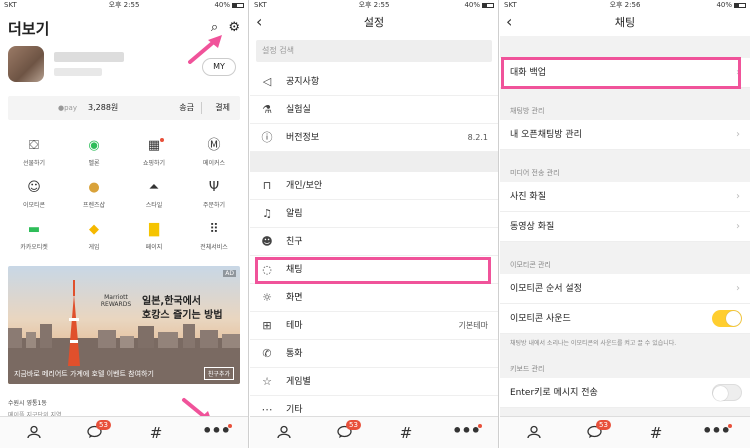 Image resolution: width=750 pixels, height=448 pixels. I want to click on settings-search-input: 설정 검색, so click(374, 51).